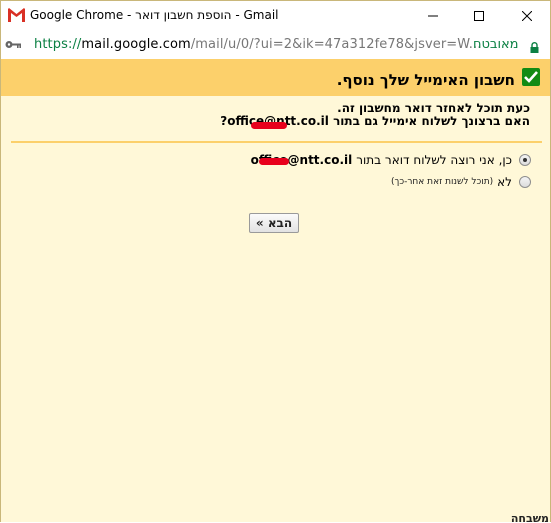 The width and height of the screenshot is (551, 523). What do you see at coordinates (431, 121) in the screenshot?
I see `intro-question: האם ברצונך לשלוח אימייל גם בתור` at bounding box center [431, 121].